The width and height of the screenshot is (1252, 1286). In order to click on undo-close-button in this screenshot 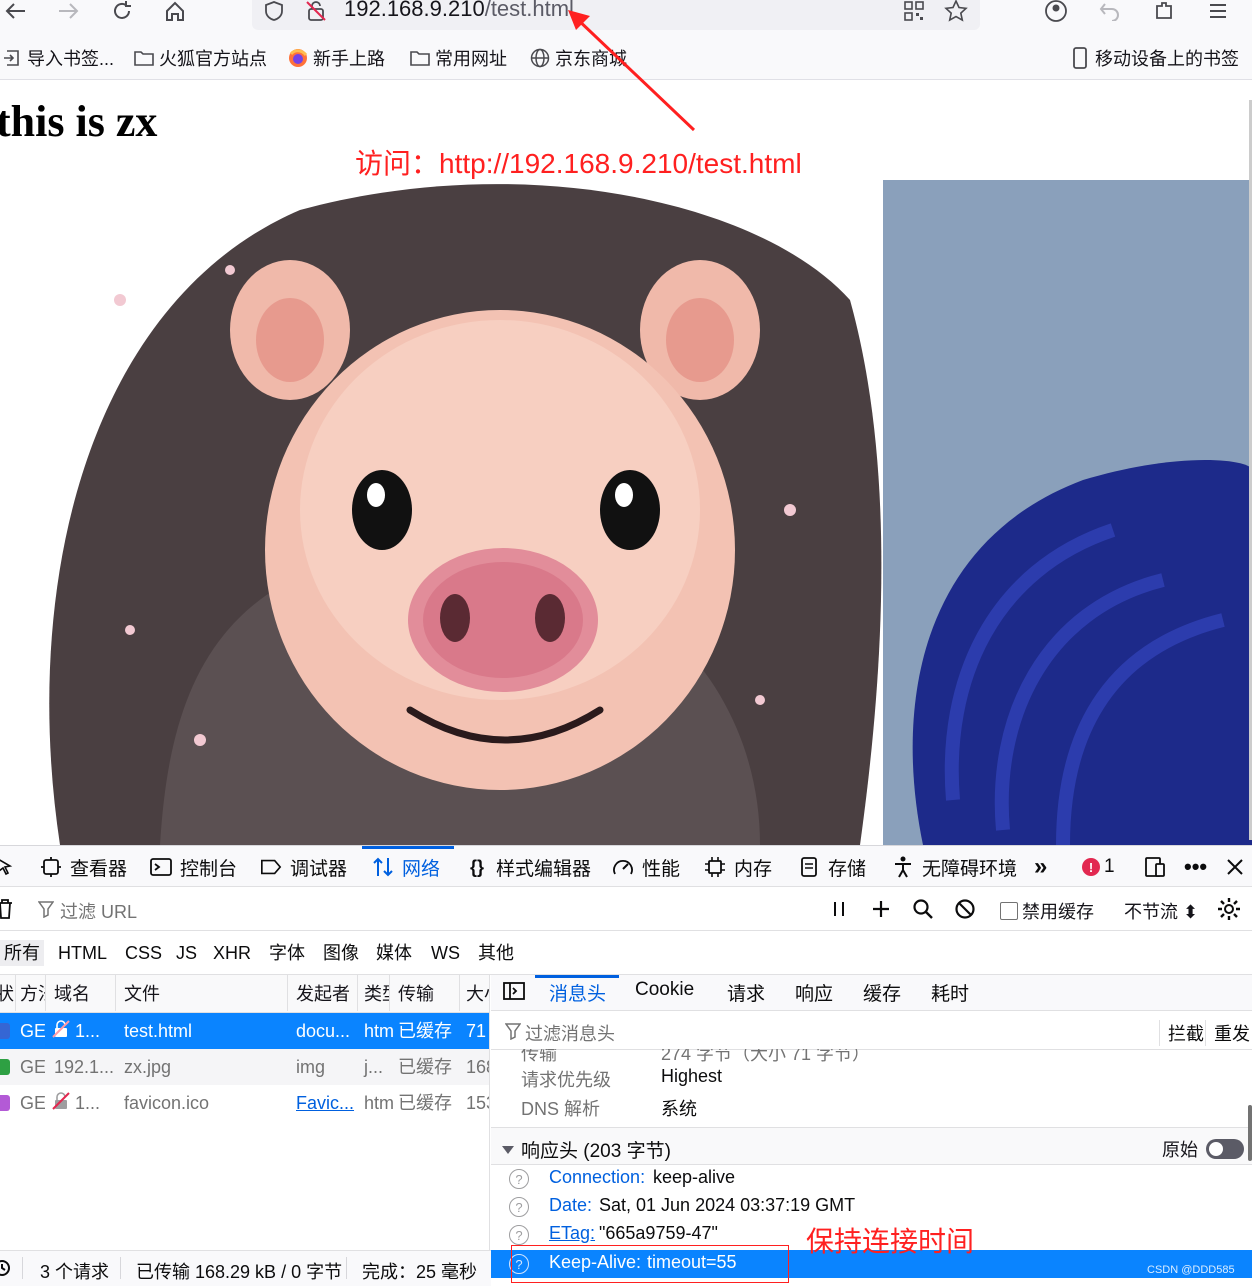, I will do `click(1110, 11)`.